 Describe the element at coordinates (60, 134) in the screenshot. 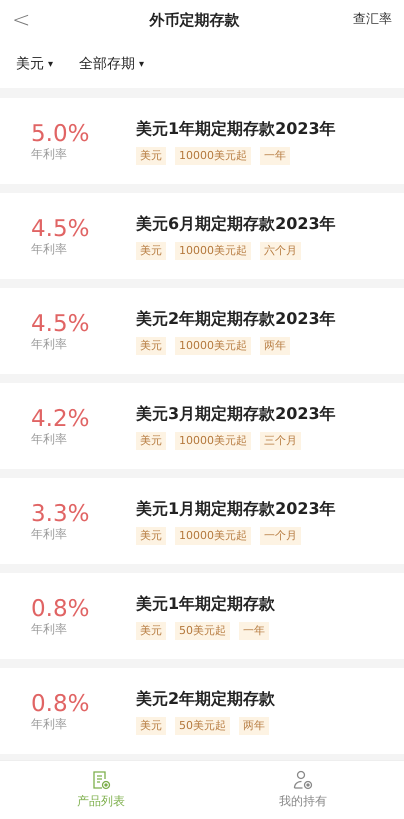

I see `interest-rate: 5.0%` at that location.